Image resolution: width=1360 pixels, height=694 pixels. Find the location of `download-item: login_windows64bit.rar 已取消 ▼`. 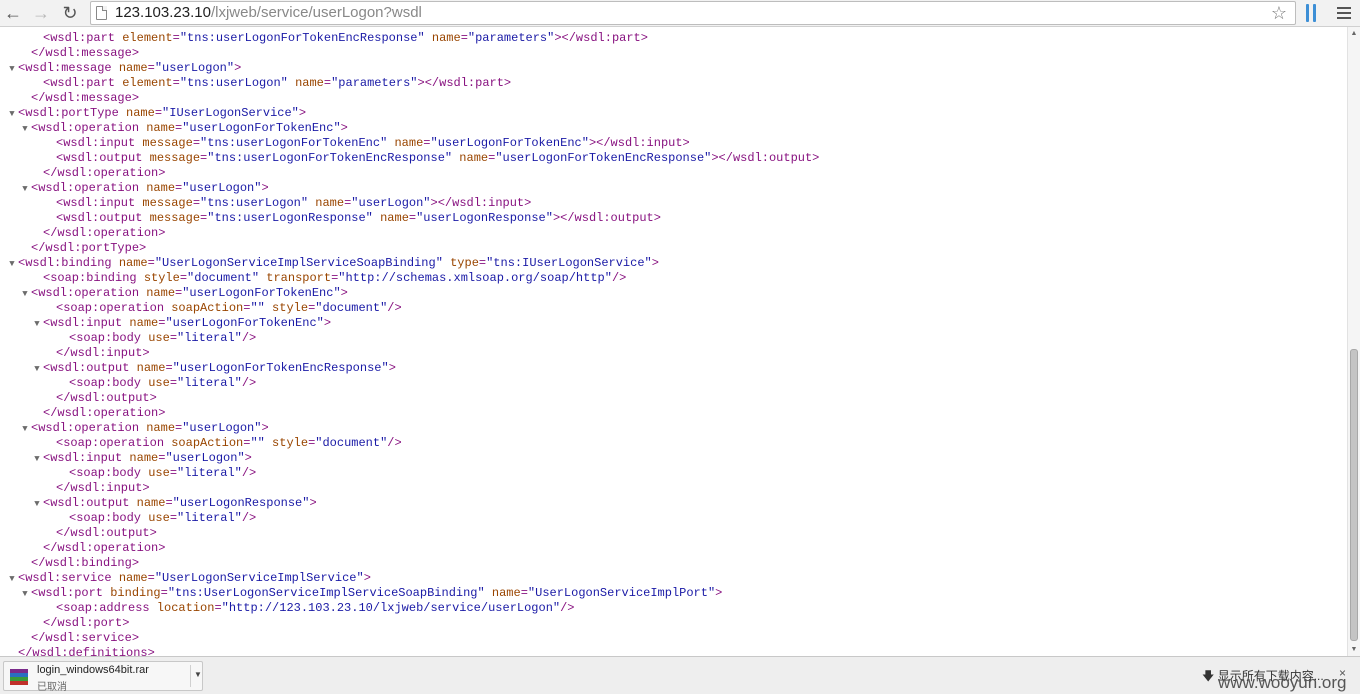

download-item: login_windows64bit.rar 已取消 ▼ is located at coordinates (103, 677).